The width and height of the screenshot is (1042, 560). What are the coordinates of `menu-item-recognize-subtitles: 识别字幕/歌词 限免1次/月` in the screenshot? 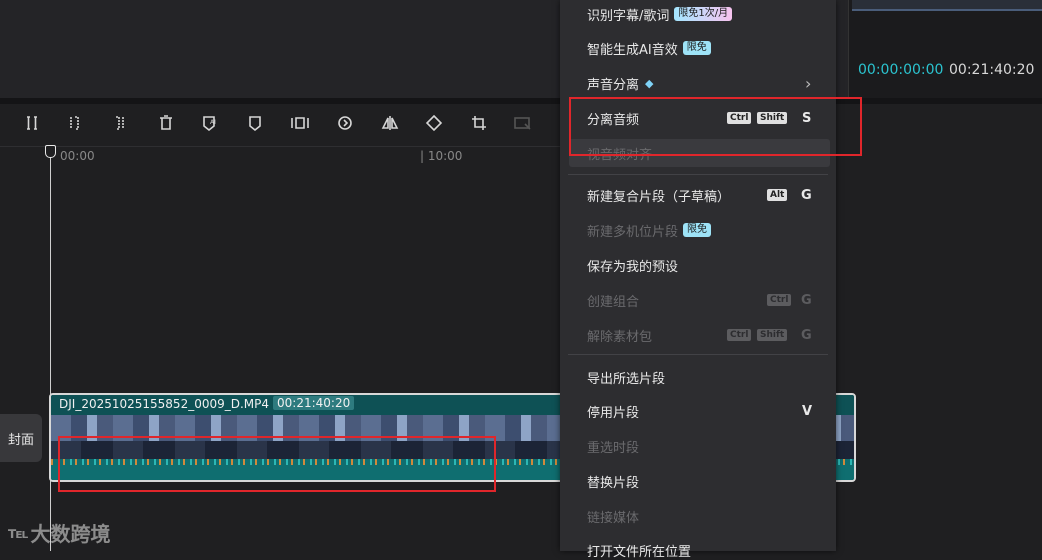 It's located at (707, 14).